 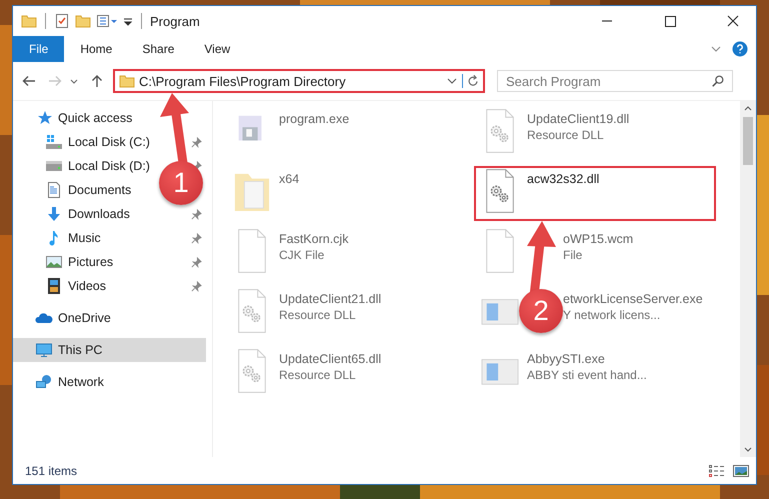 What do you see at coordinates (112, 118) in the screenshot?
I see `sidebar-item: Quick access` at bounding box center [112, 118].